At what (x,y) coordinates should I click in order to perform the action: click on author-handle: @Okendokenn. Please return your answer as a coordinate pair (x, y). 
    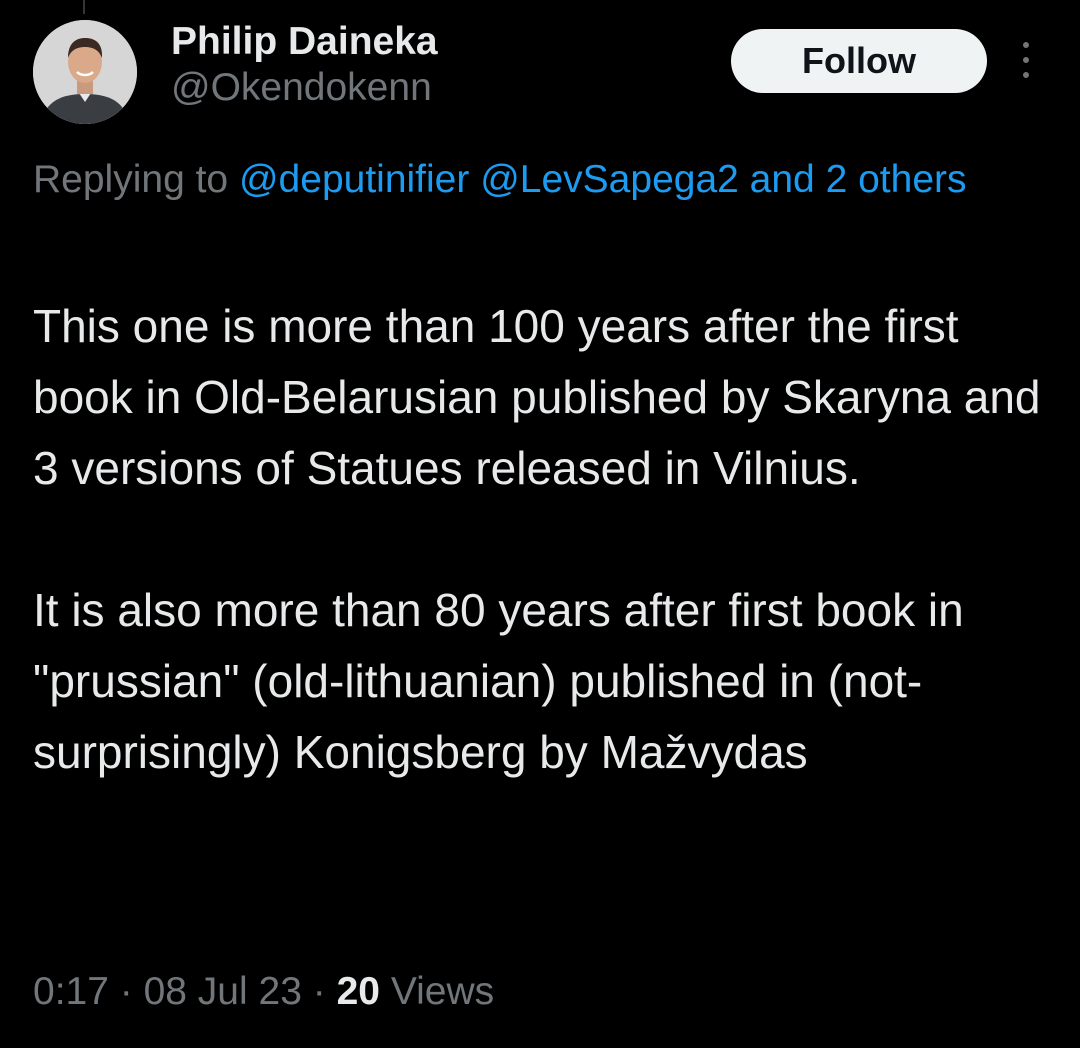
    Looking at the image, I should click on (304, 88).